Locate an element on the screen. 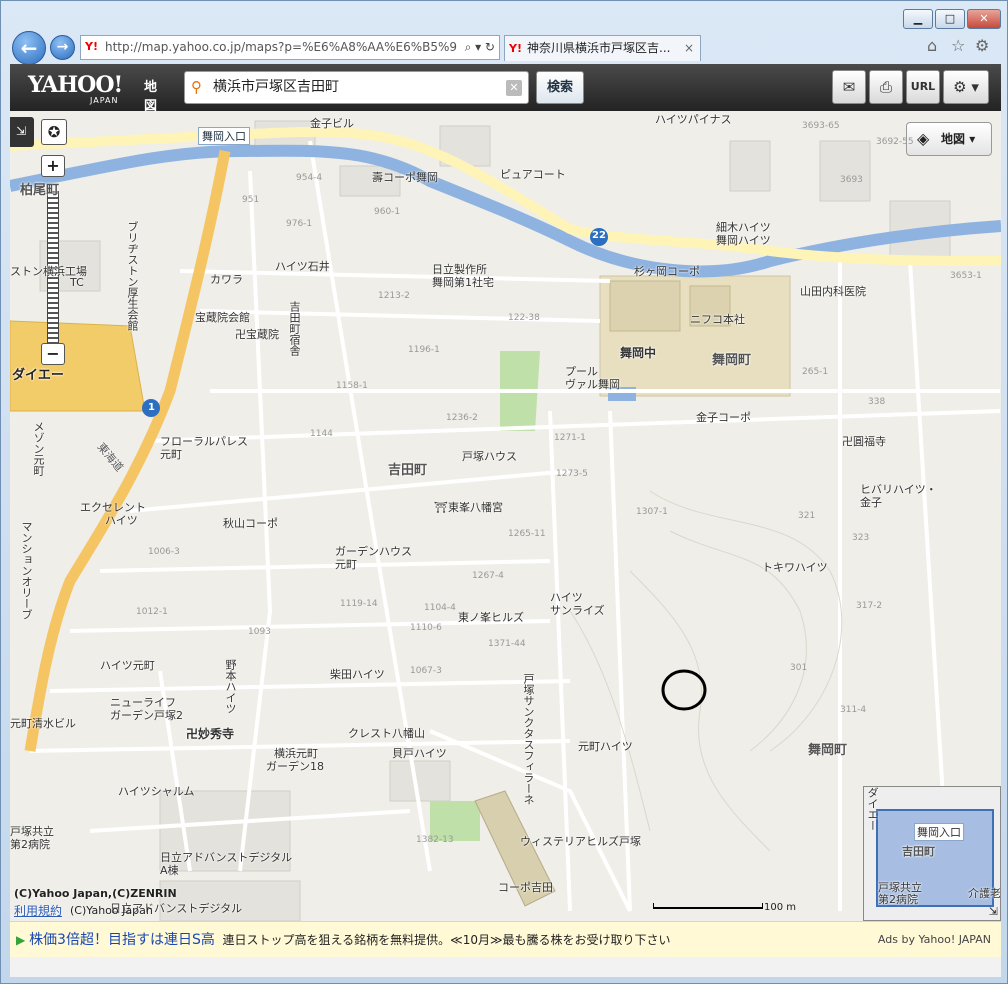 The width and height of the screenshot is (1008, 984). label-akiyama-corpo: 秋山コーポ is located at coordinates (250, 523).